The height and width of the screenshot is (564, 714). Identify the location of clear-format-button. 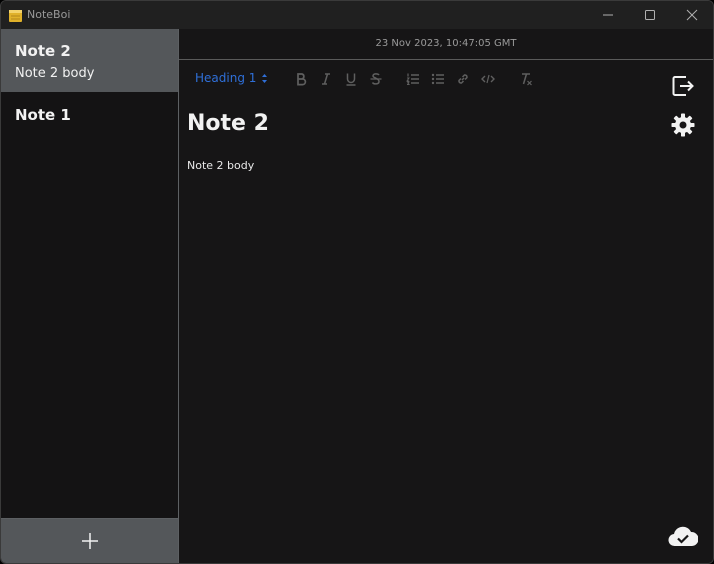
(526, 79).